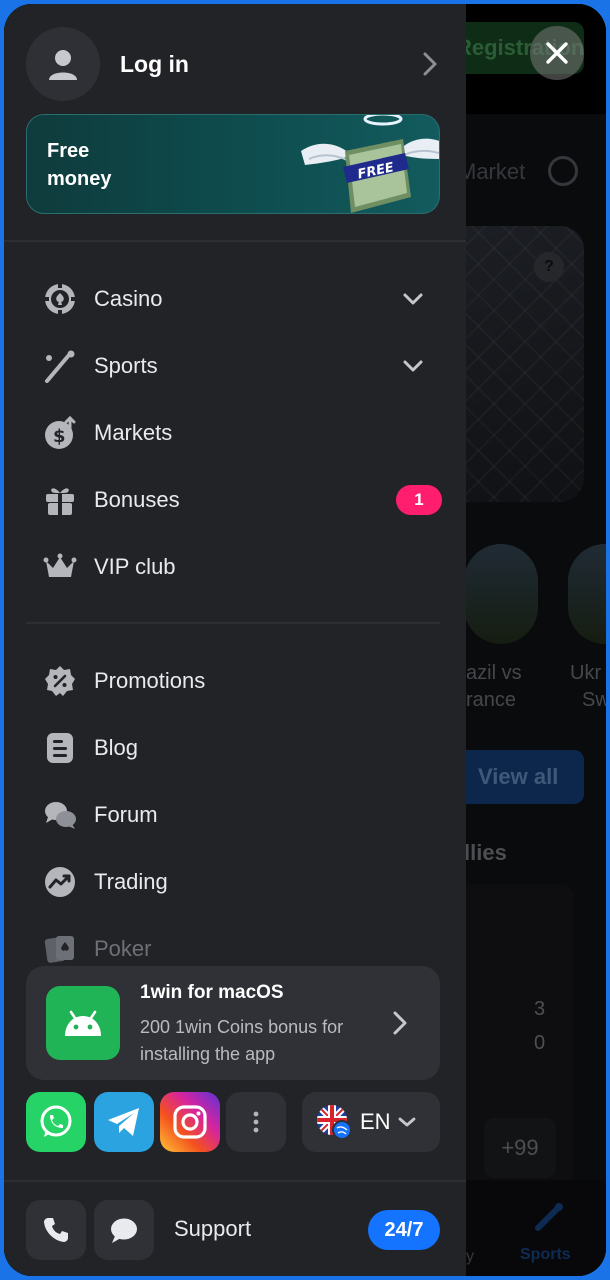 The image size is (610, 1280). I want to click on close-button, so click(557, 53).